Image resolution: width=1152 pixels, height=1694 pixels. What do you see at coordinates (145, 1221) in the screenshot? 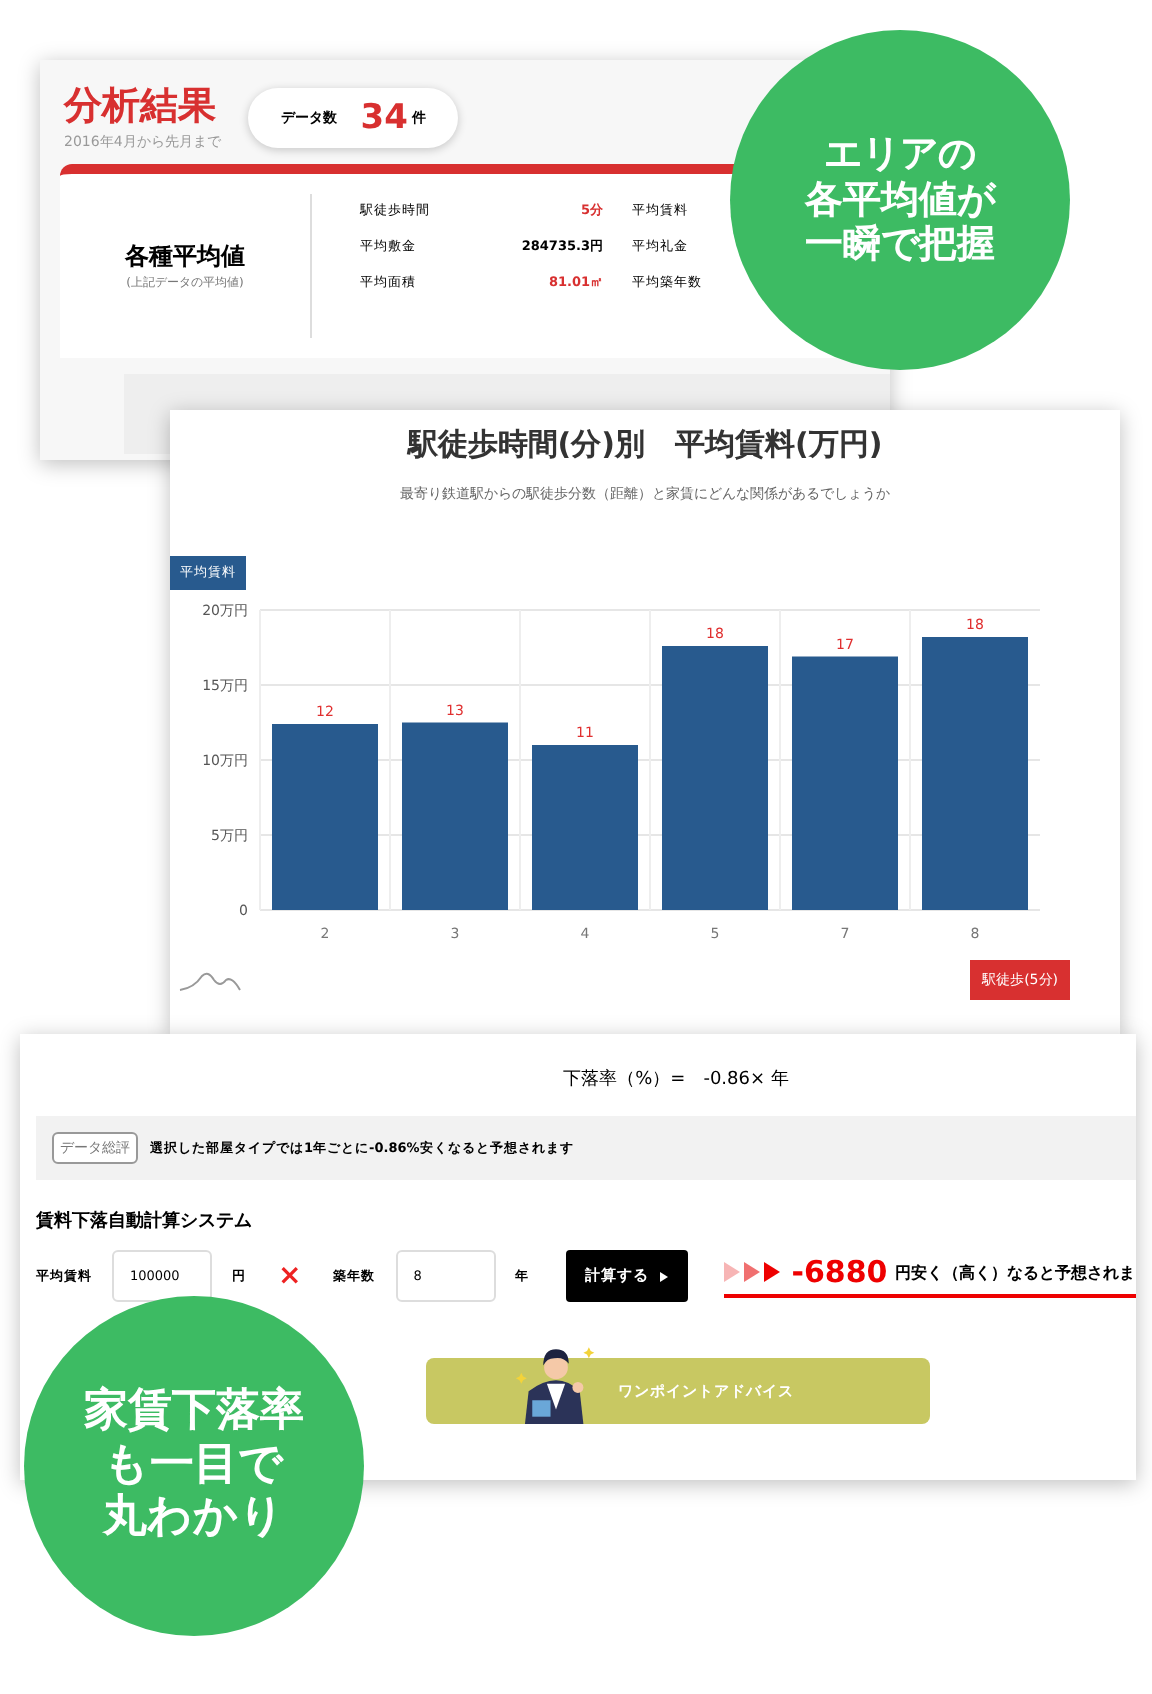
I see `calc-heading: 賃料下落自動計算システム` at bounding box center [145, 1221].